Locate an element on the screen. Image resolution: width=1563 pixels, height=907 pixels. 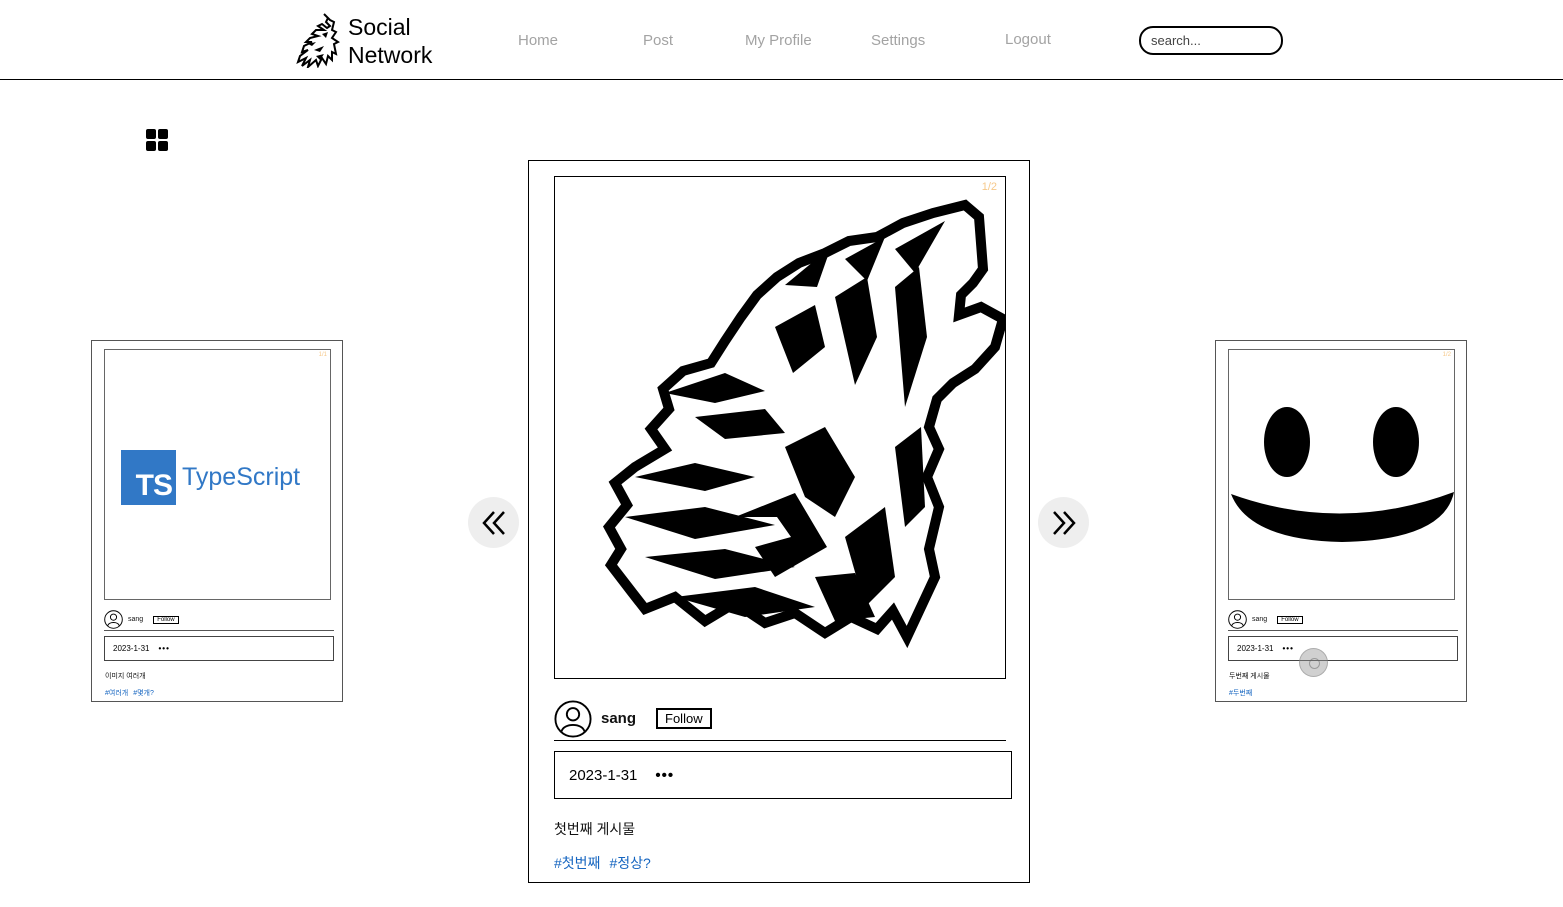
typescript-wordmark: TypeScript is located at coordinates (241, 477).